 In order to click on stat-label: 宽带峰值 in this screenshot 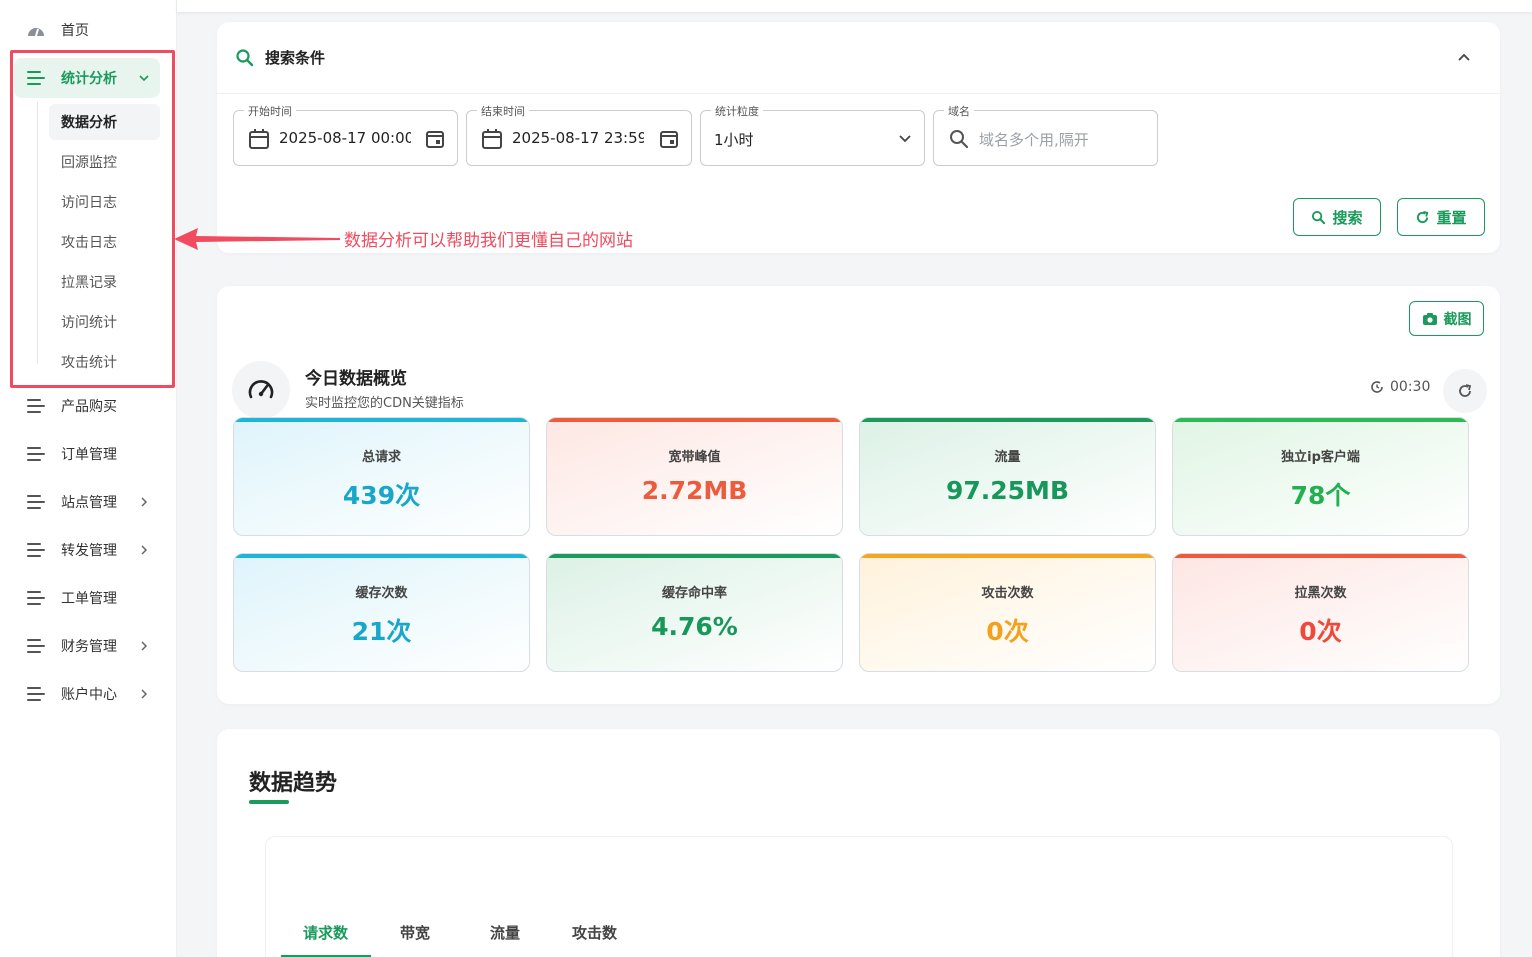, I will do `click(694, 457)`.